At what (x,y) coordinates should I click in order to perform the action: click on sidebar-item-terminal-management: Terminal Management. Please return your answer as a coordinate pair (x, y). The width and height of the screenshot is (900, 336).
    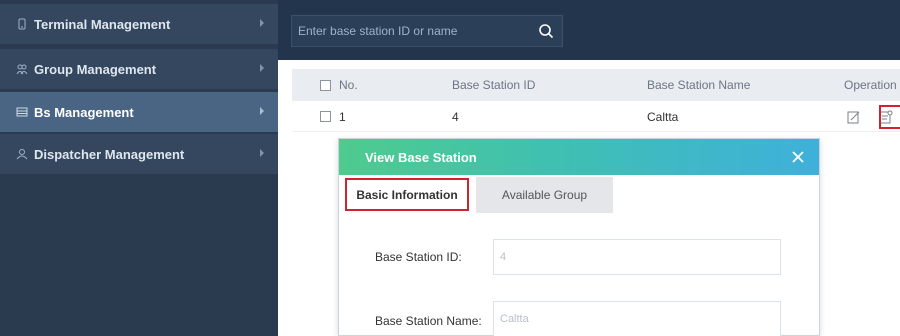
    Looking at the image, I should click on (139, 24).